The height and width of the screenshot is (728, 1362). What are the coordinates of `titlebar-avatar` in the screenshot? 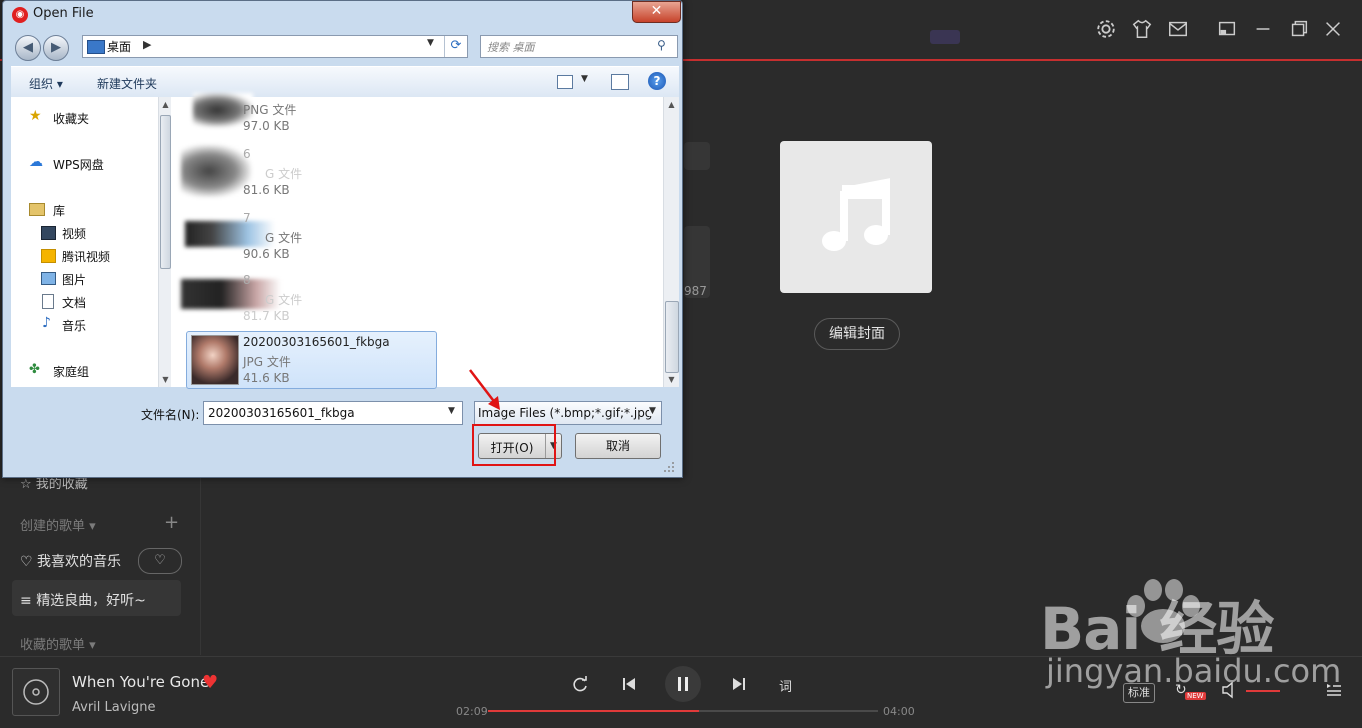 It's located at (945, 37).